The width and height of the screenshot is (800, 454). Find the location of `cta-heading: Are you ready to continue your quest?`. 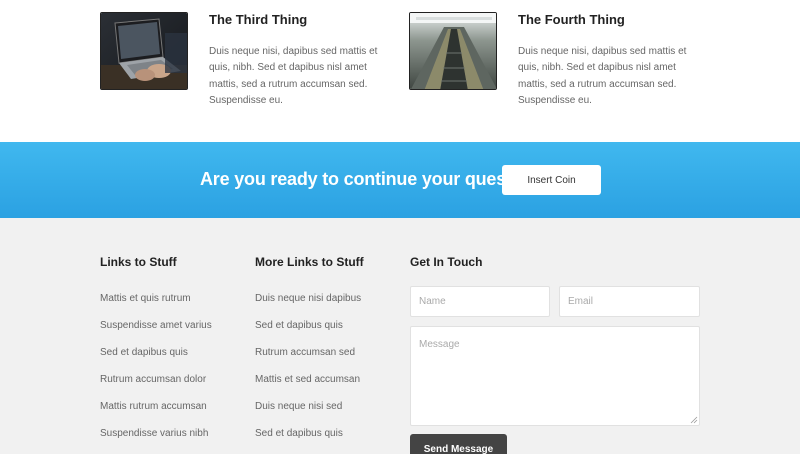

cta-heading: Are you ready to continue your quest? is located at coordinates (361, 179).